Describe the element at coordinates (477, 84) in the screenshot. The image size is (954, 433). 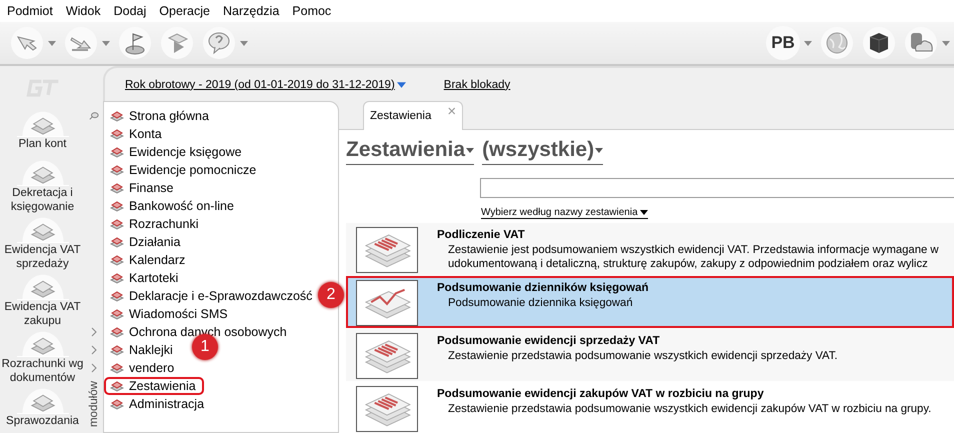
I see `lock-status-link: Brak blokady` at that location.